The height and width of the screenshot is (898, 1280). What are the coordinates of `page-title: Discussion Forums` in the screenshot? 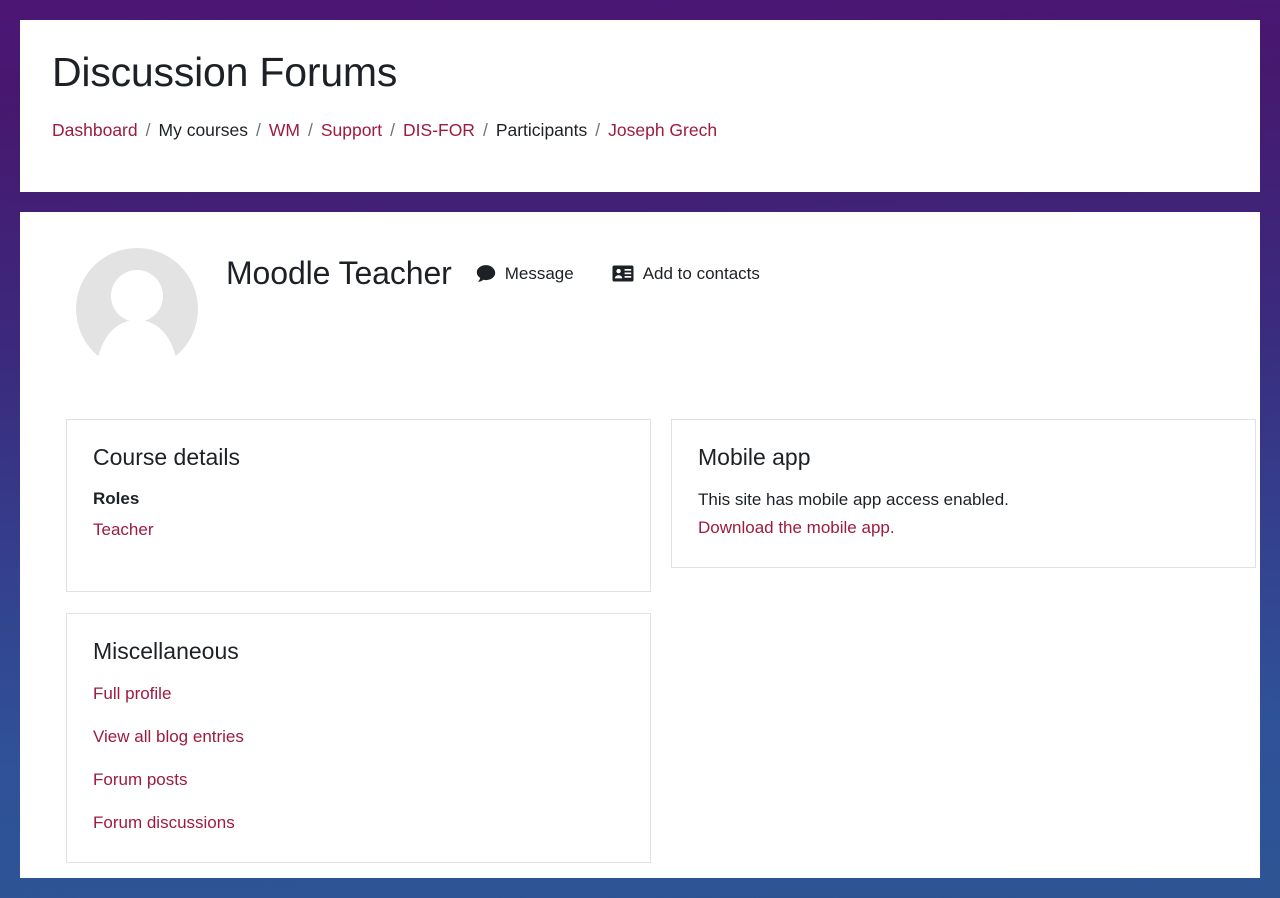 It's located at (225, 72).